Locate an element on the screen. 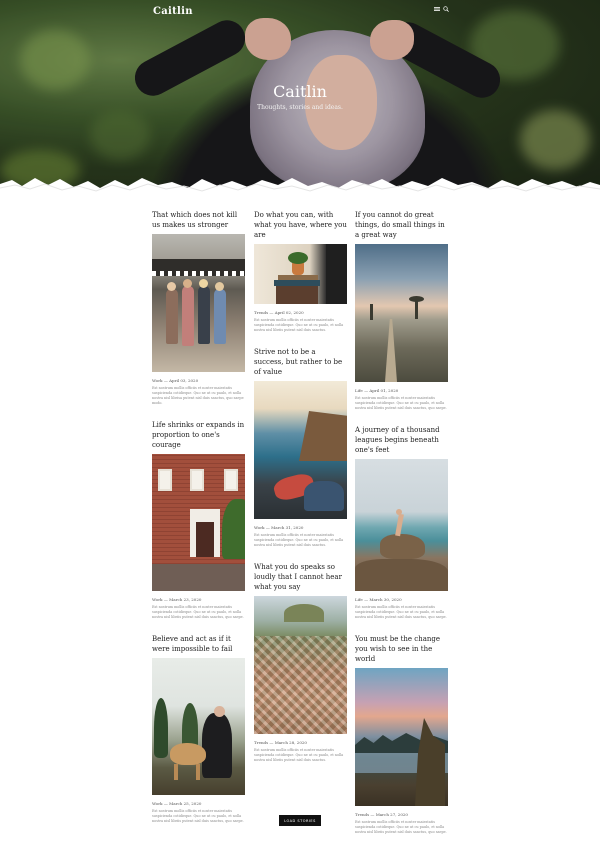 This screenshot has width=600, height=853. post-meta: Work — March 23, 2020 is located at coordinates (177, 599).